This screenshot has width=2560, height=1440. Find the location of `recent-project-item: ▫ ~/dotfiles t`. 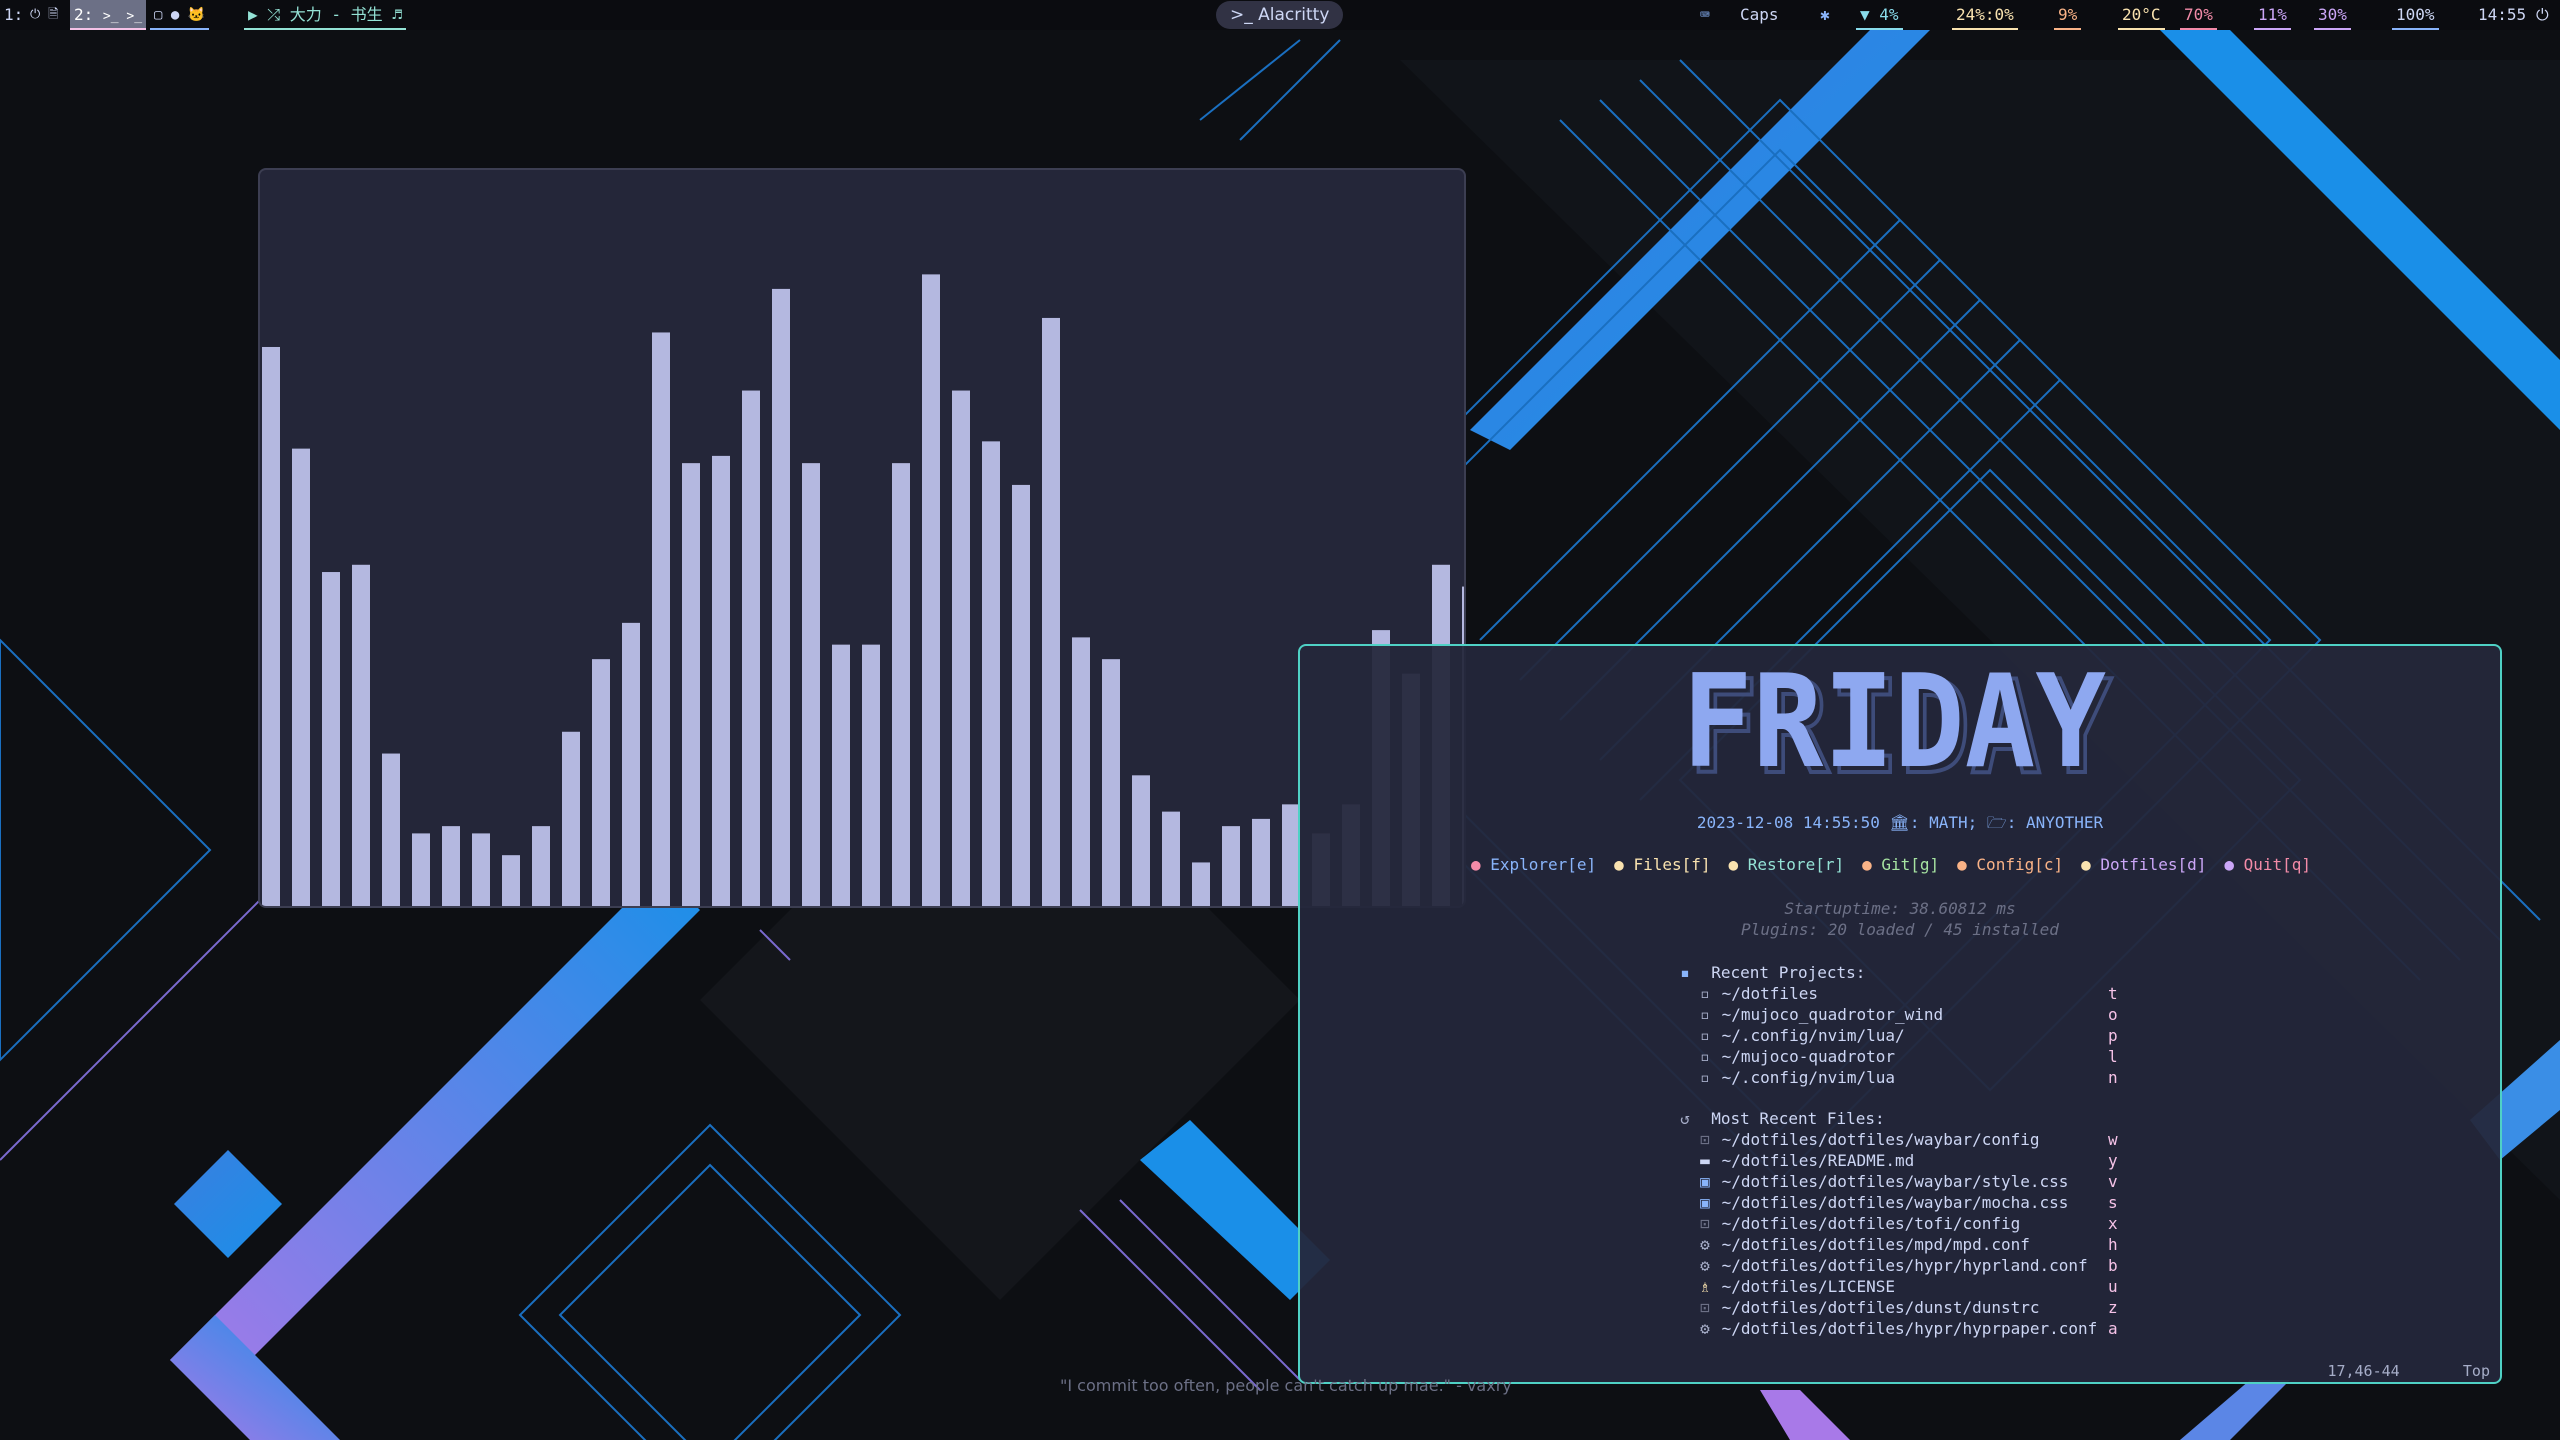

recent-project-item: ▫ ~/dotfiles t is located at coordinates (1908, 994).